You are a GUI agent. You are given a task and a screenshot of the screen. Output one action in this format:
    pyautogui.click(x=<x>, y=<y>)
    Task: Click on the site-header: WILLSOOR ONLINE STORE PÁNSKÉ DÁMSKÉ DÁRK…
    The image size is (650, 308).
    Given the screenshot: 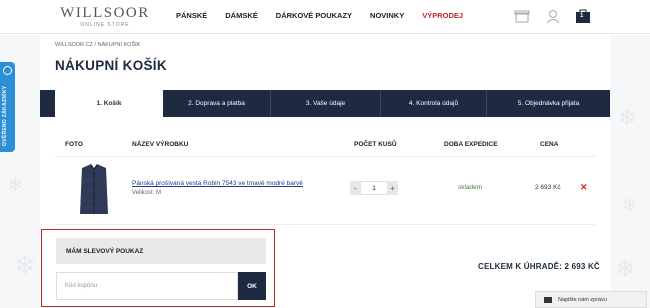 What is the action you would take?
    pyautogui.click(x=325, y=17)
    